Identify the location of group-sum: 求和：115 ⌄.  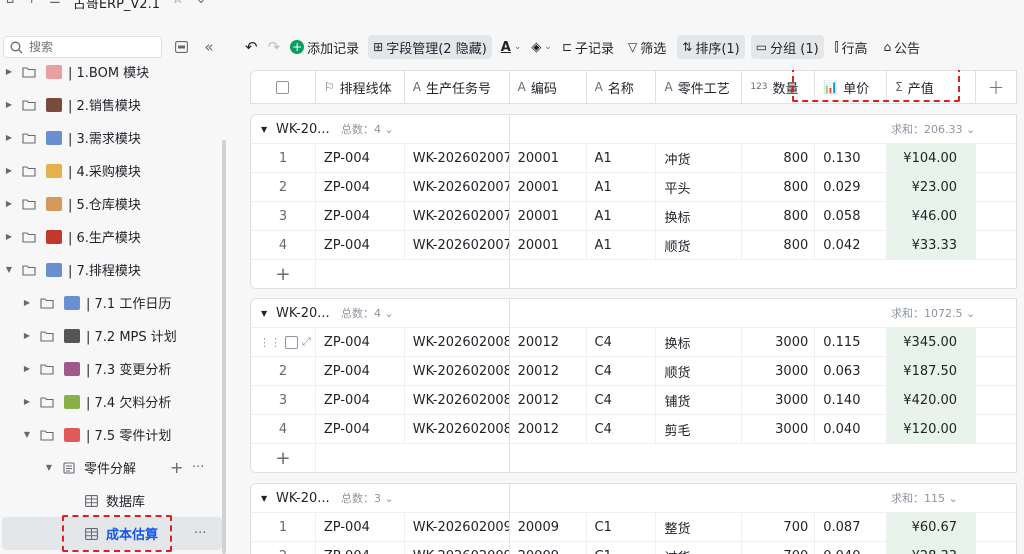
(924, 498).